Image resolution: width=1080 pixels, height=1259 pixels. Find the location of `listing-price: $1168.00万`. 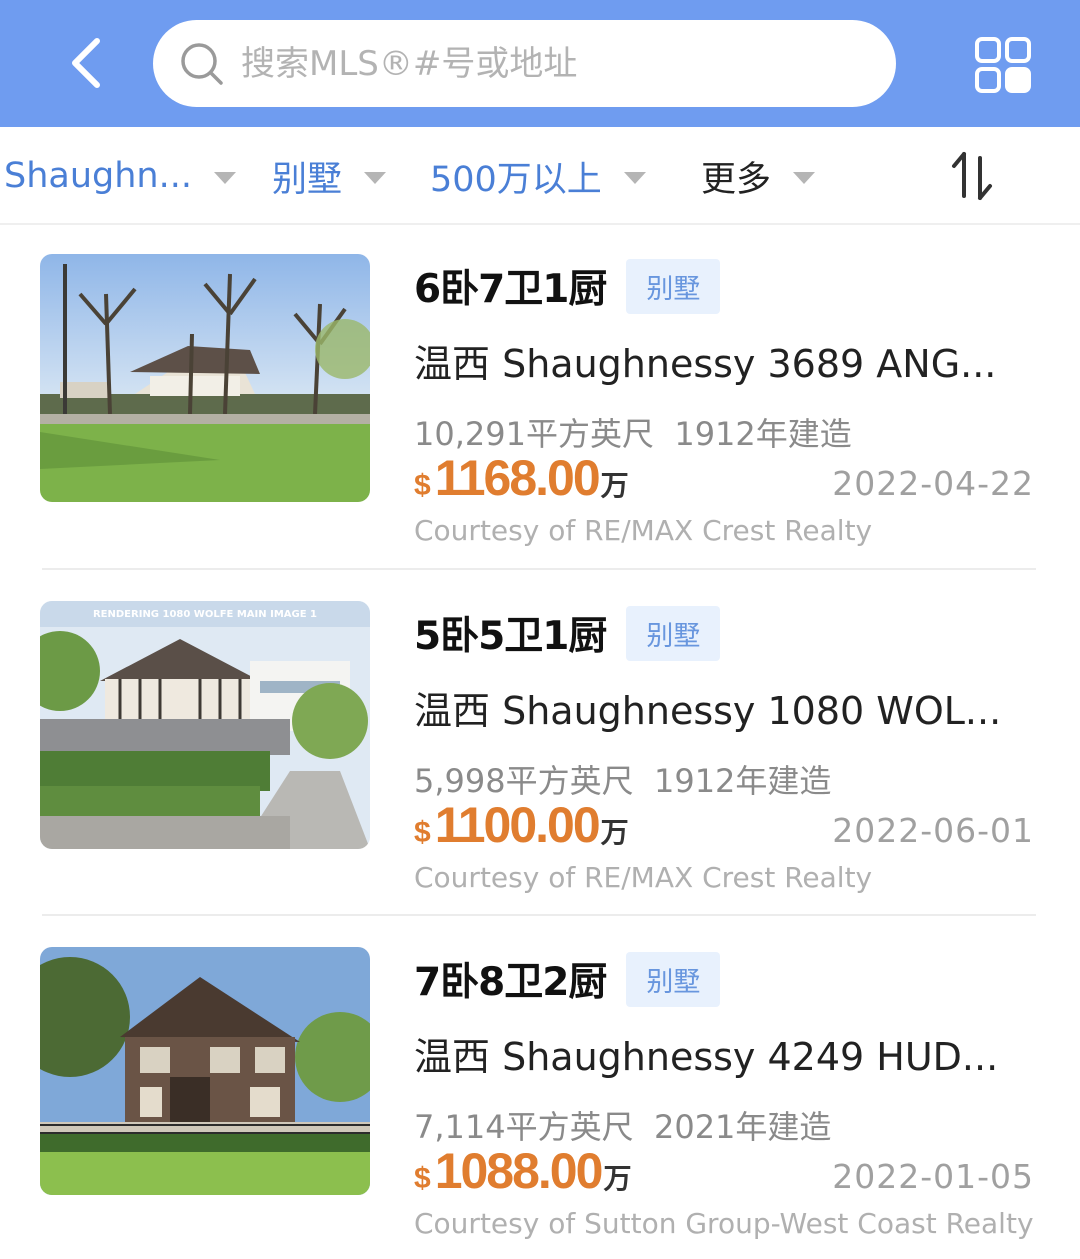

listing-price: $1168.00万 is located at coordinates (521, 478).